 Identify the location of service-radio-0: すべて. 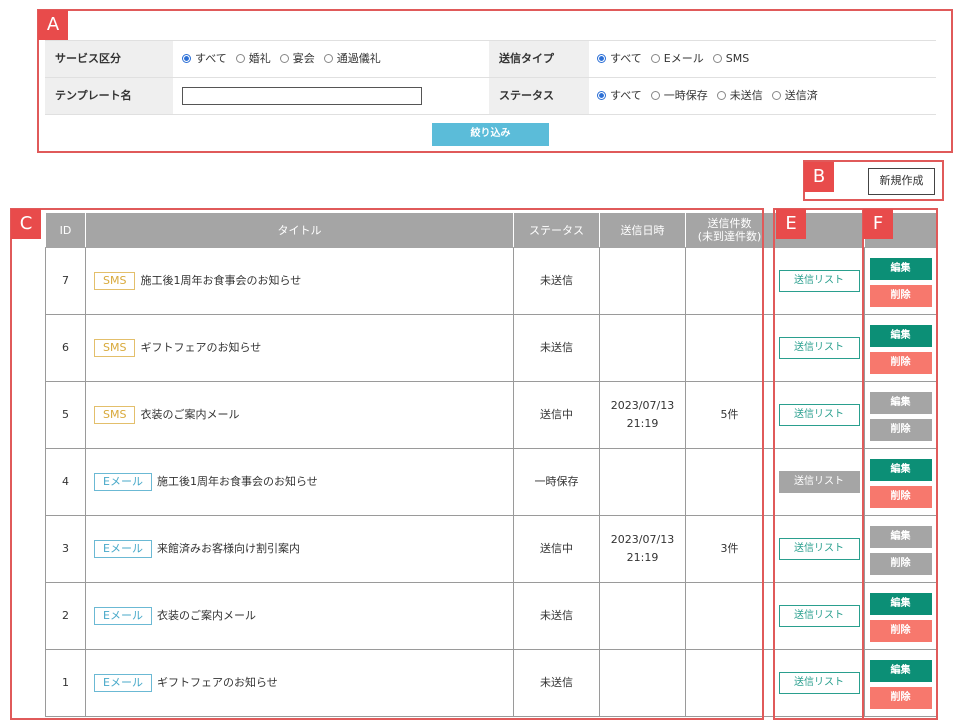
(204, 59).